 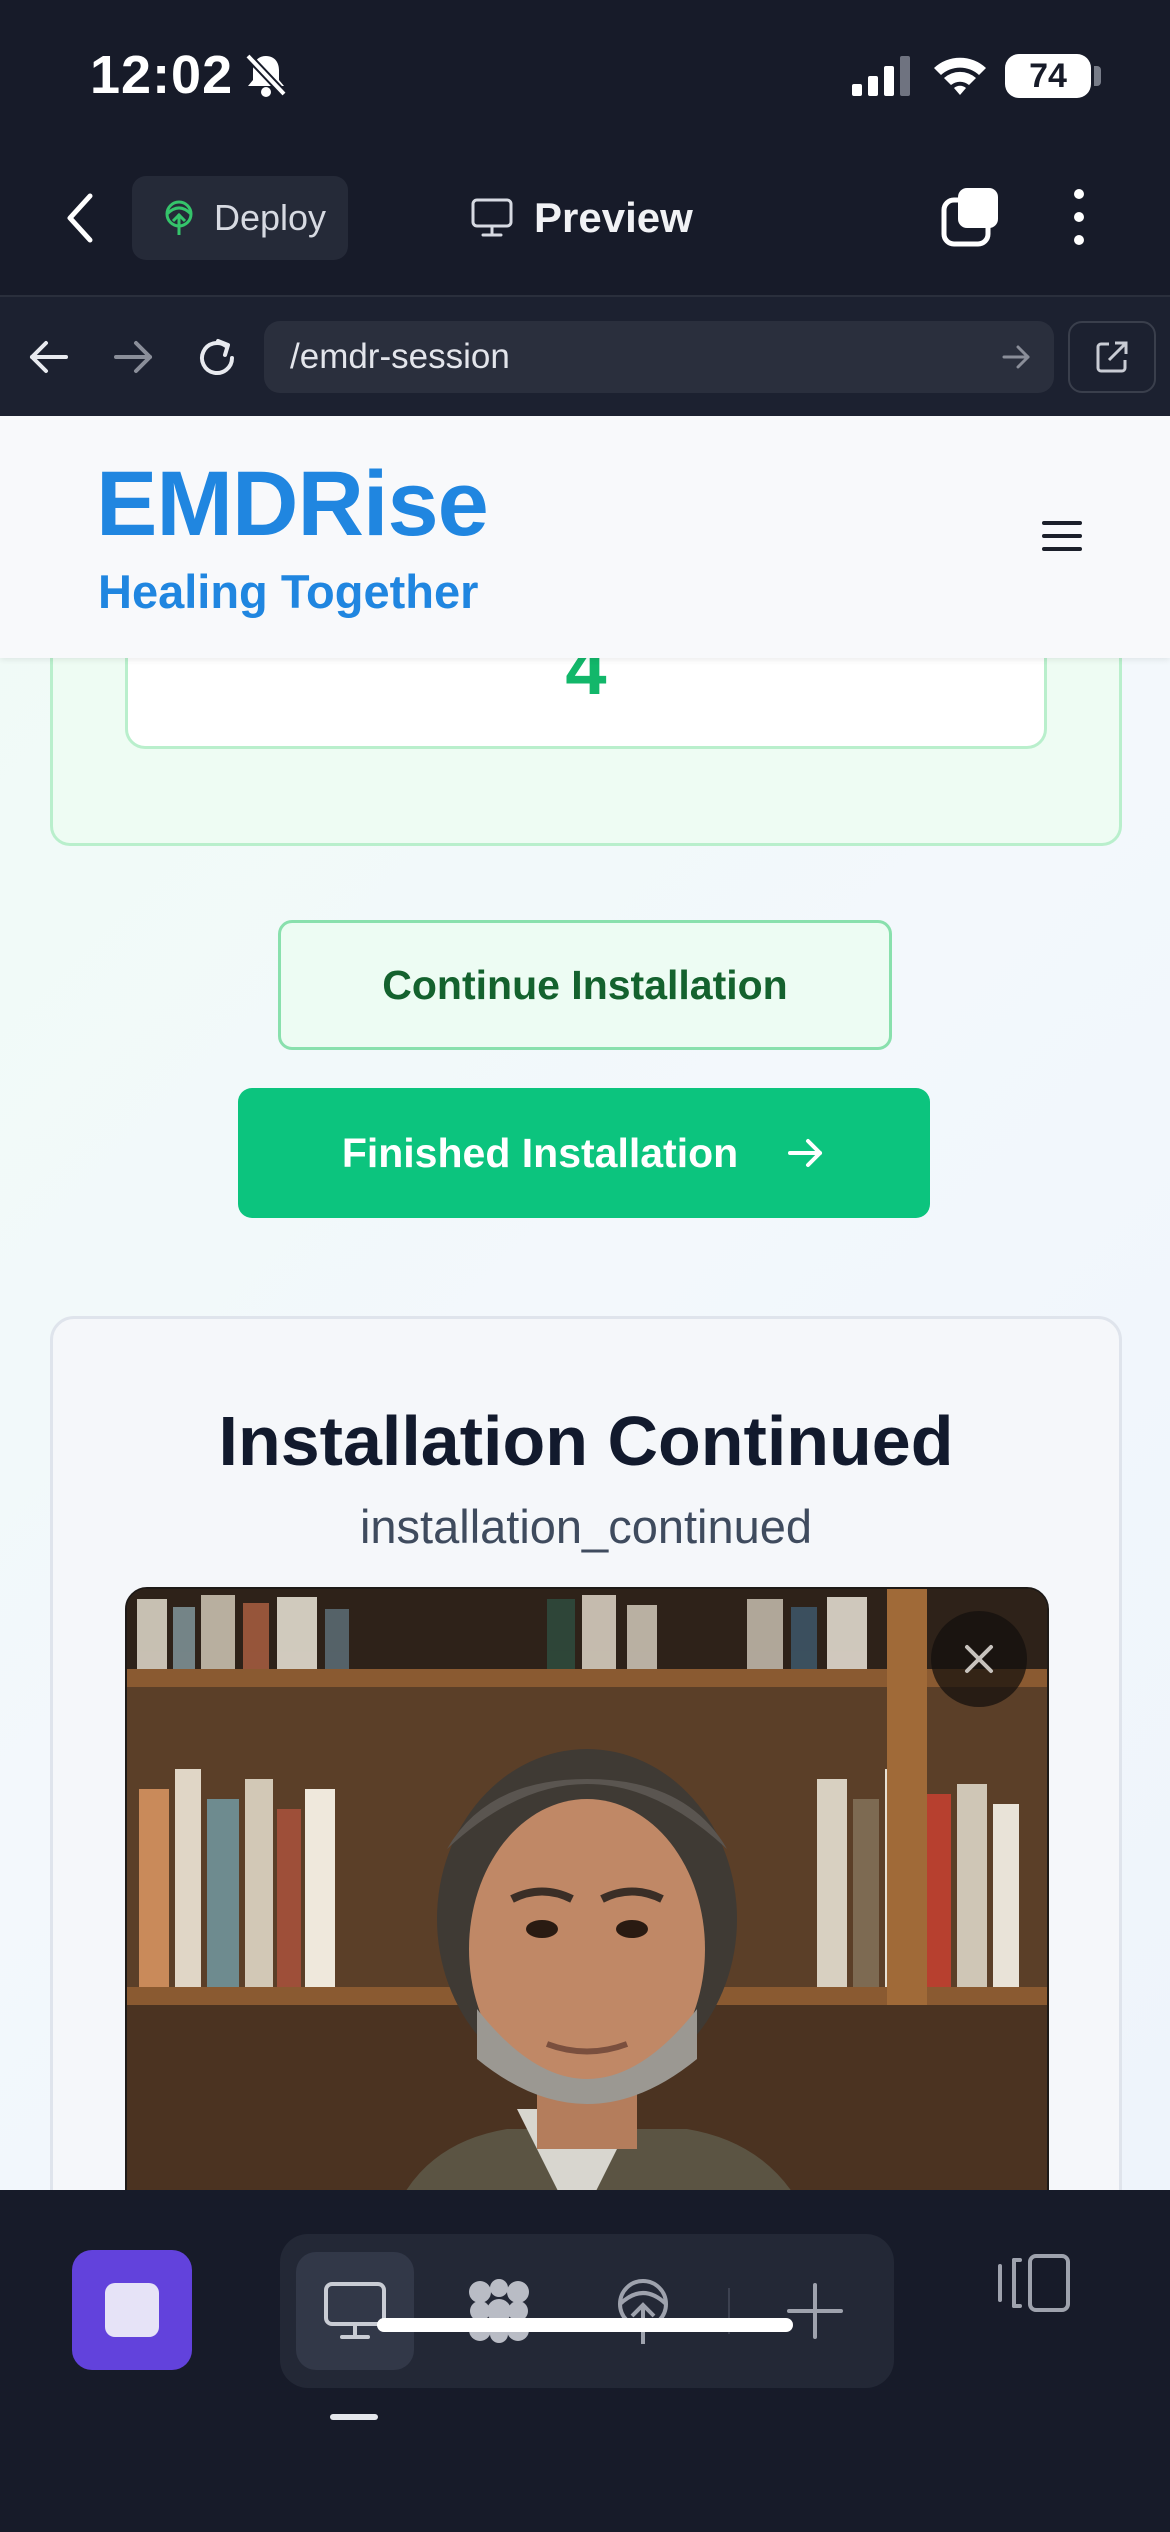 I want to click on plus-icon, so click(x=815, y=2311).